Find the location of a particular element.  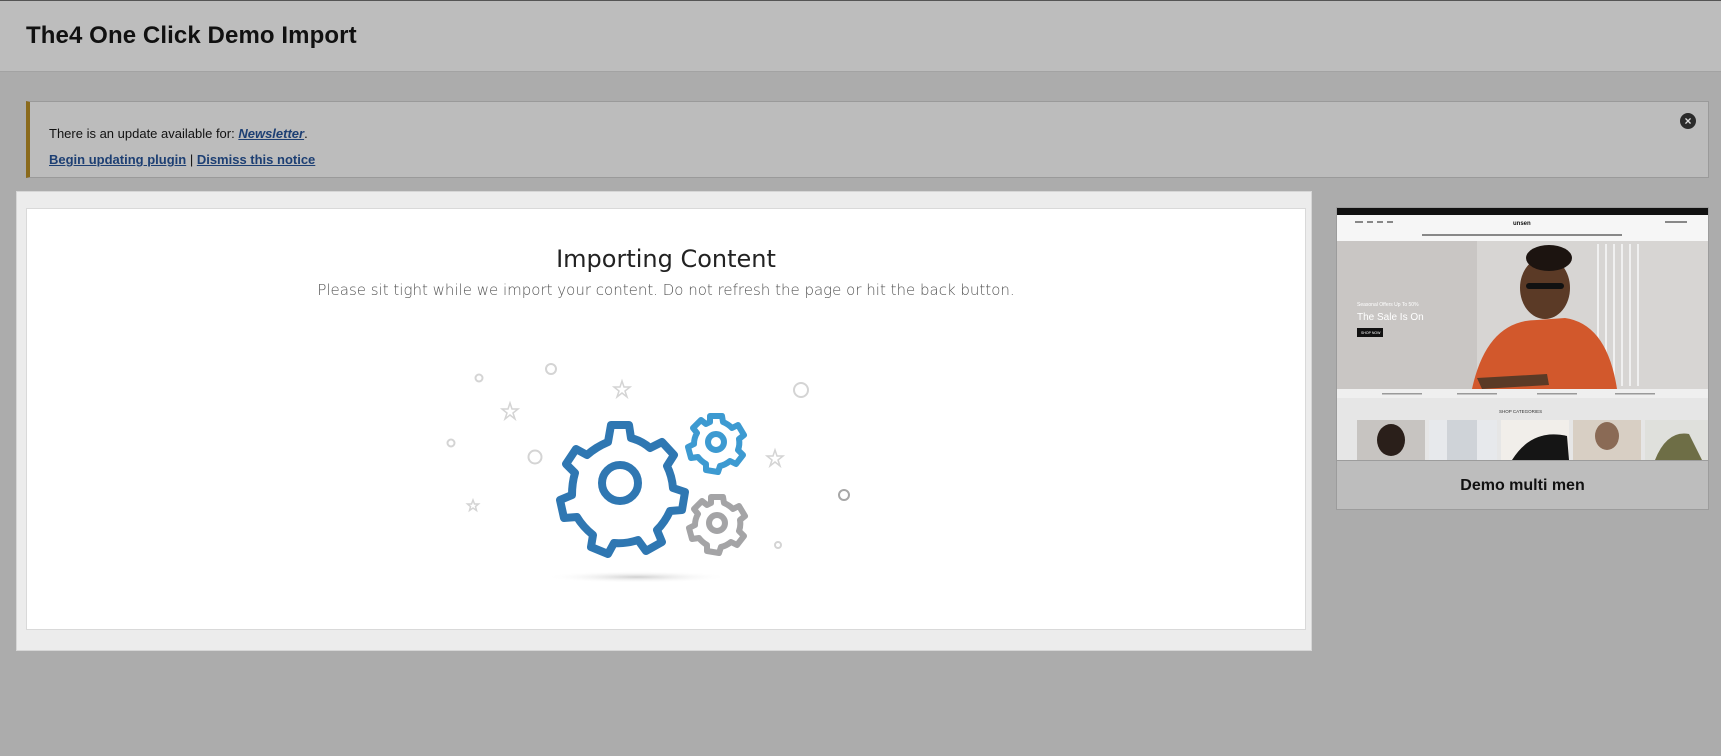

small-gear-bottom-icon is located at coordinates (717, 525).